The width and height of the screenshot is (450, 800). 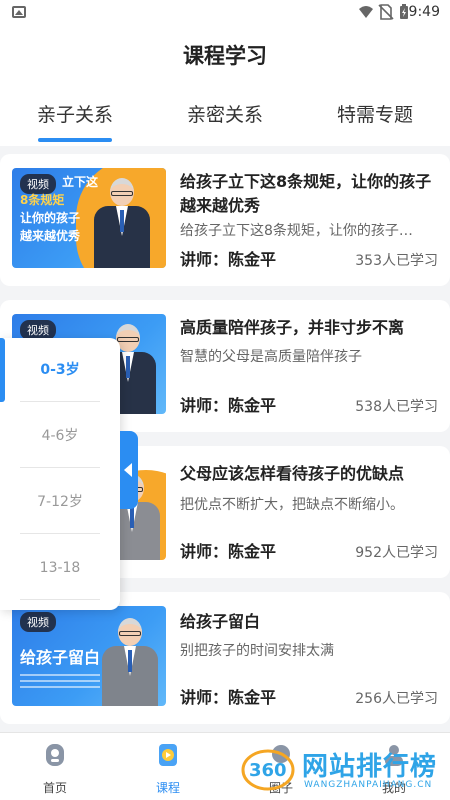 What do you see at coordinates (60, 370) in the screenshot?
I see `age-option-0-3: 0-3岁` at bounding box center [60, 370].